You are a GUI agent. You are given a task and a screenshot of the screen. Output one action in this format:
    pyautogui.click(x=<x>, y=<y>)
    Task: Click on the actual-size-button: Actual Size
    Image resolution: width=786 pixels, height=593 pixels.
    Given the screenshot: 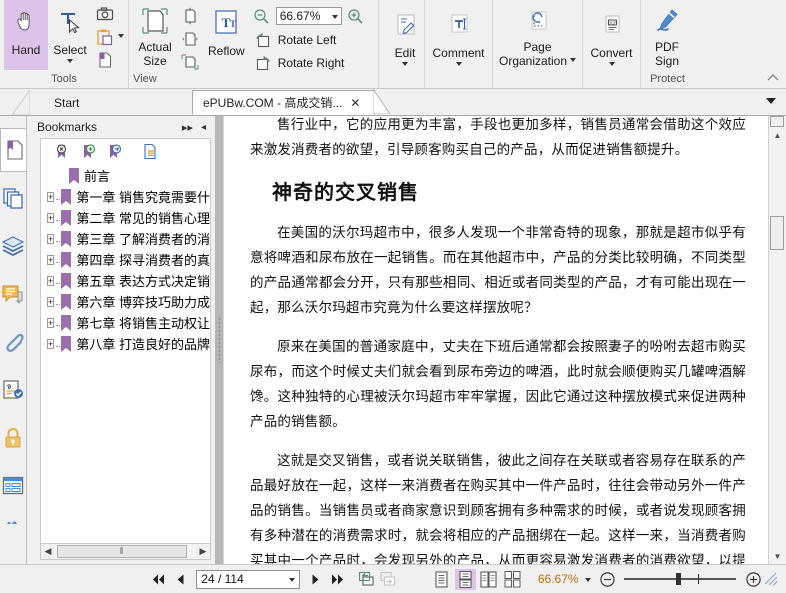 What is the action you would take?
    pyautogui.click(x=155, y=35)
    